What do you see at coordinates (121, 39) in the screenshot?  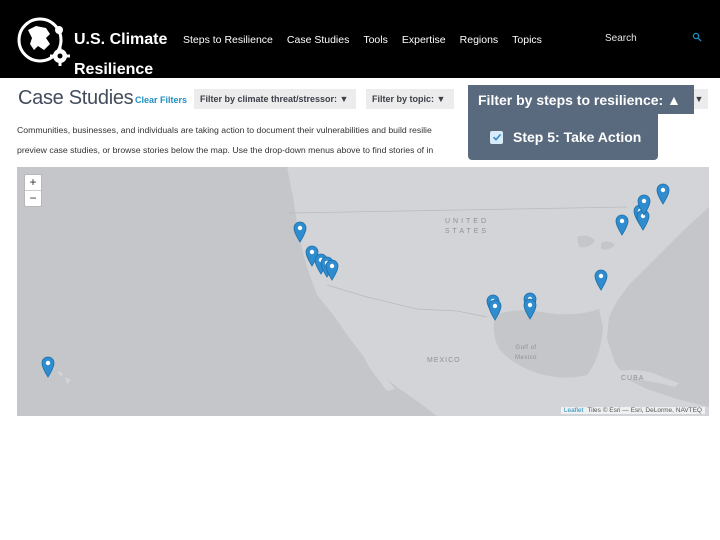 I see `brand-line: U.S. Climate` at bounding box center [121, 39].